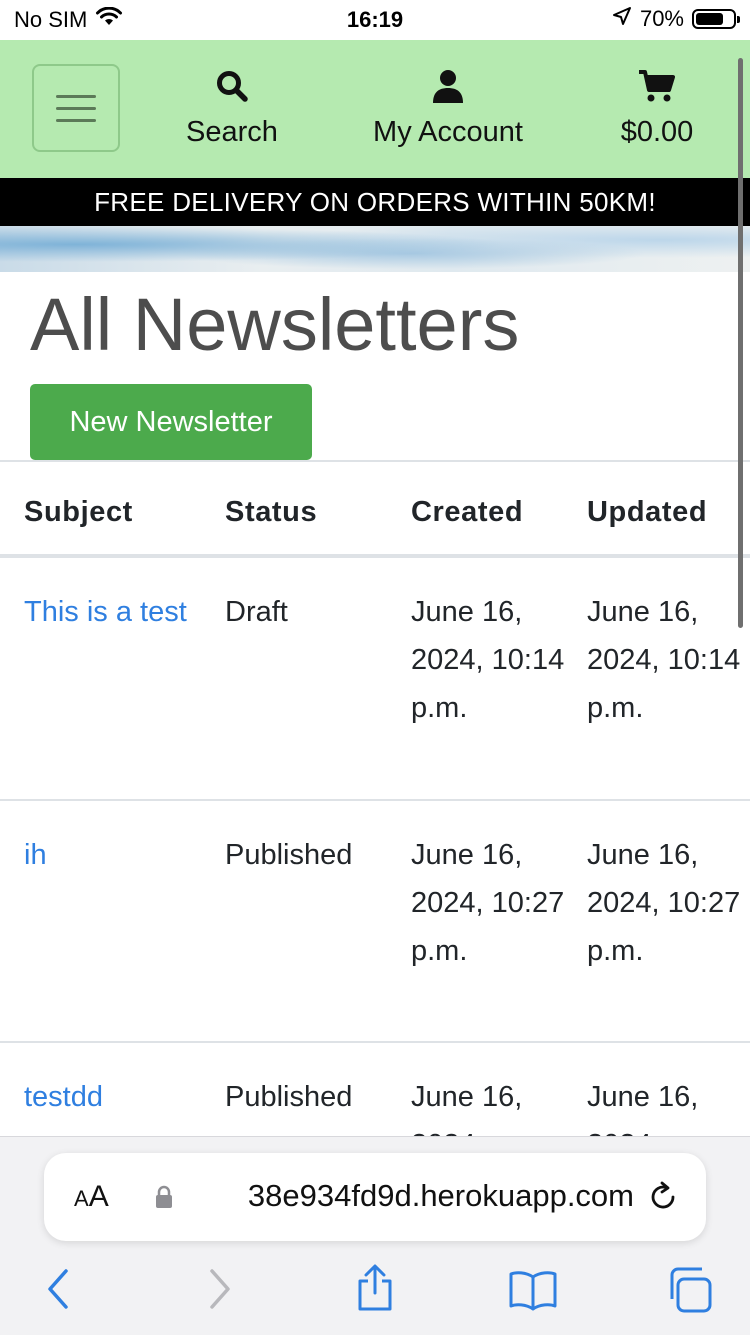 This screenshot has width=750, height=1335. I want to click on location-arrow-icon, so click(622, 19).